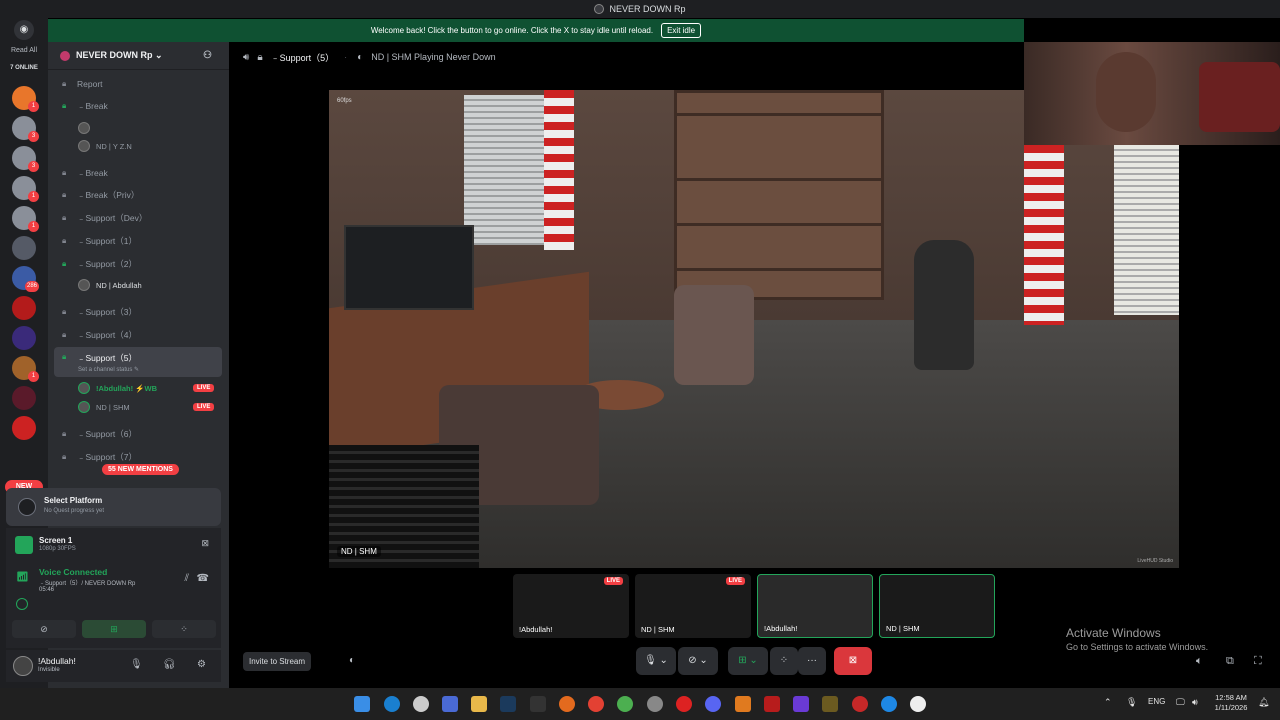 Image resolution: width=1280 pixels, height=720 pixels. What do you see at coordinates (937, 606) in the screenshot?
I see `participant-tile: ND | SHM` at bounding box center [937, 606].